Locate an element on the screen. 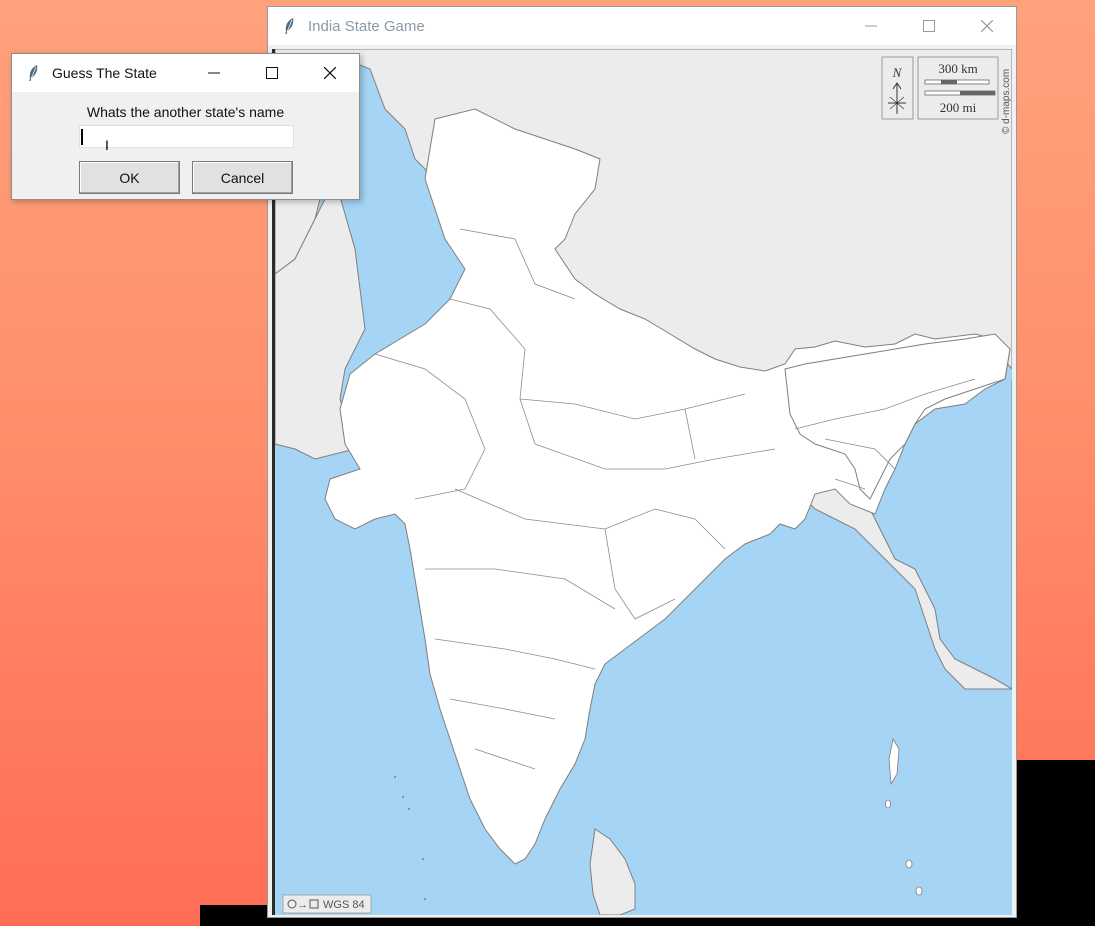 The width and height of the screenshot is (1095, 926). scale-km-label: 300 km is located at coordinates (957, 68).